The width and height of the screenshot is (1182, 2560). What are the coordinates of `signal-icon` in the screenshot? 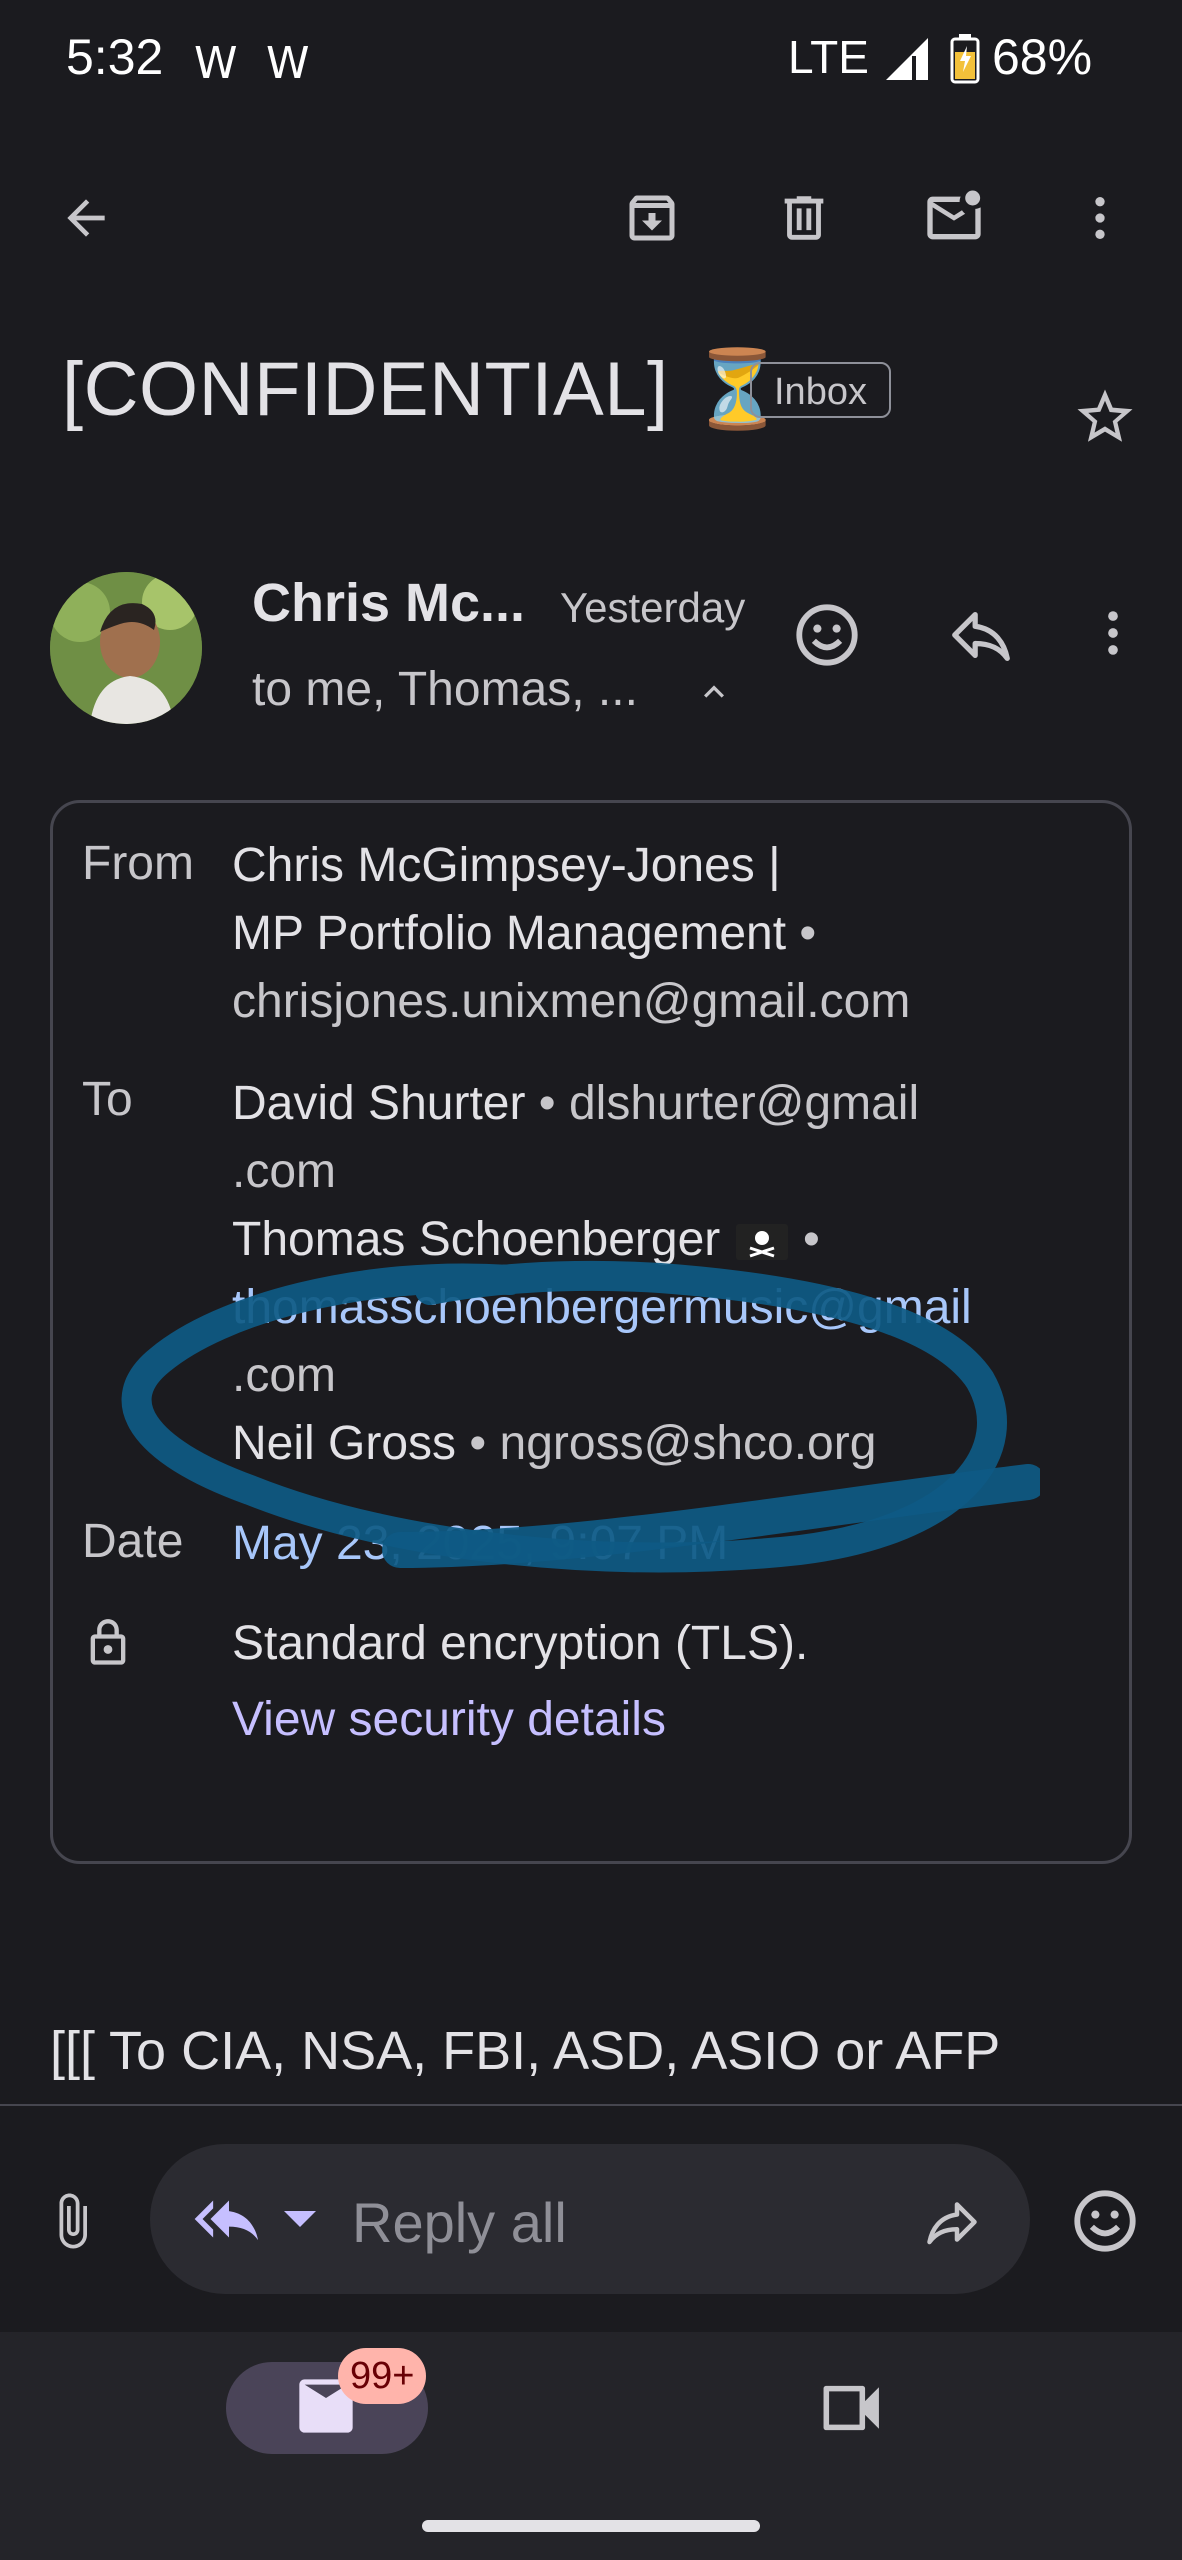 It's located at (907, 59).